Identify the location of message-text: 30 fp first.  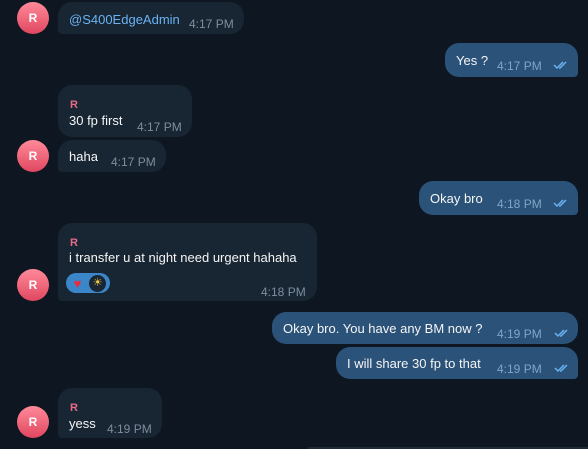
(96, 120).